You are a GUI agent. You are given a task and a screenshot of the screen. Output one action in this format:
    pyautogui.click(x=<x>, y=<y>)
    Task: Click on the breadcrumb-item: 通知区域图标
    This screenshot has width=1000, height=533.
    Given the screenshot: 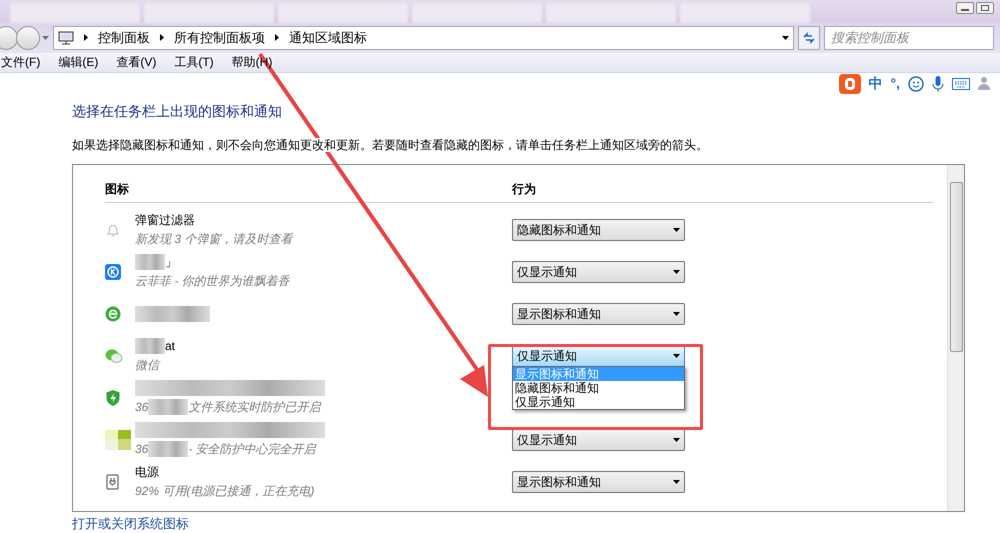 What is the action you would take?
    pyautogui.click(x=328, y=38)
    